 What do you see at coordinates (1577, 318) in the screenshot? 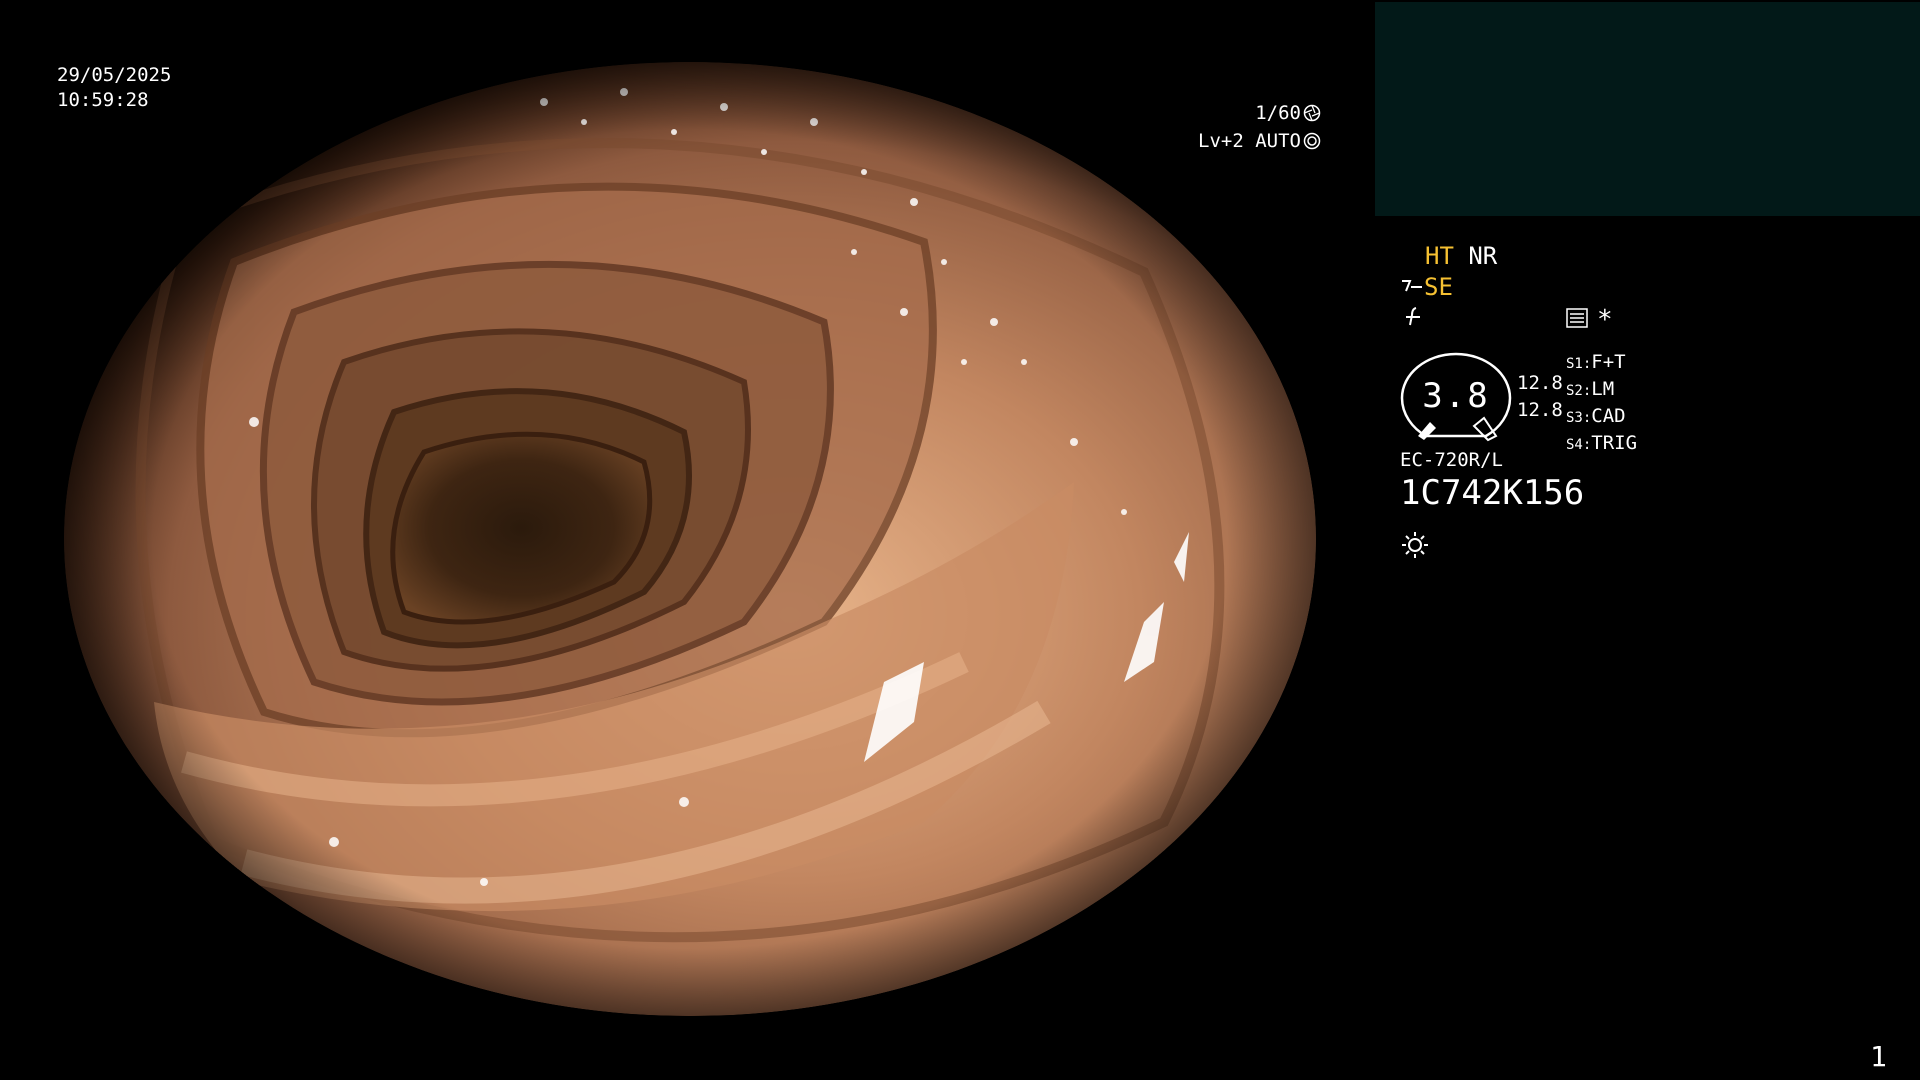
I see `menu-list-icon` at bounding box center [1577, 318].